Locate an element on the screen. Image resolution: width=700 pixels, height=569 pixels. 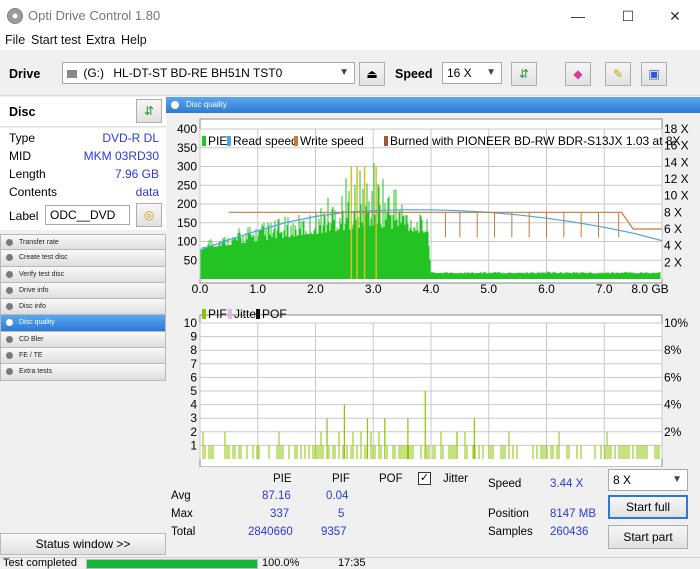
y-left-tick-label: 9 is located at coordinates (193, 337).